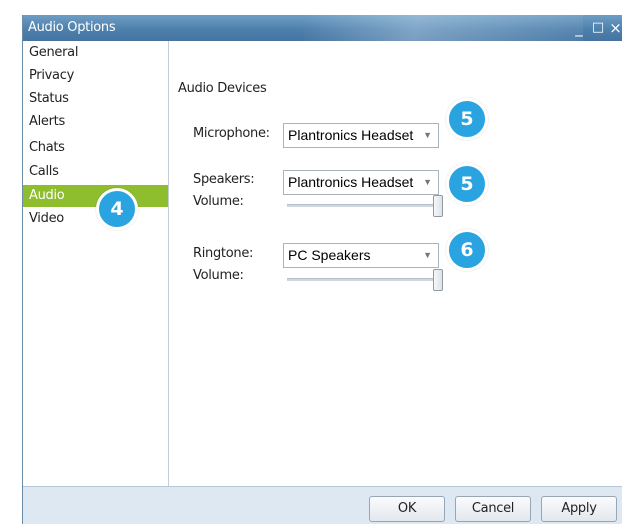 This screenshot has width=622, height=524. I want to click on callout-badge-microphone: 5, so click(467, 119).